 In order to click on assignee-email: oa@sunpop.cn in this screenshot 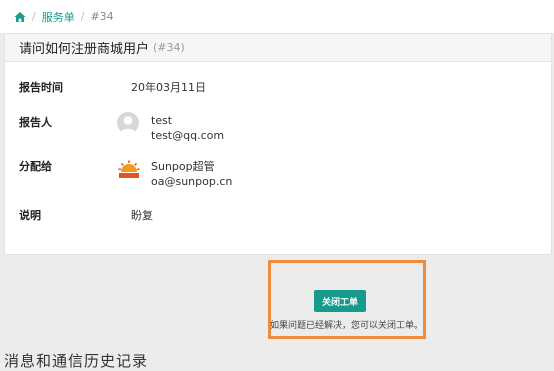, I will do `click(192, 181)`.